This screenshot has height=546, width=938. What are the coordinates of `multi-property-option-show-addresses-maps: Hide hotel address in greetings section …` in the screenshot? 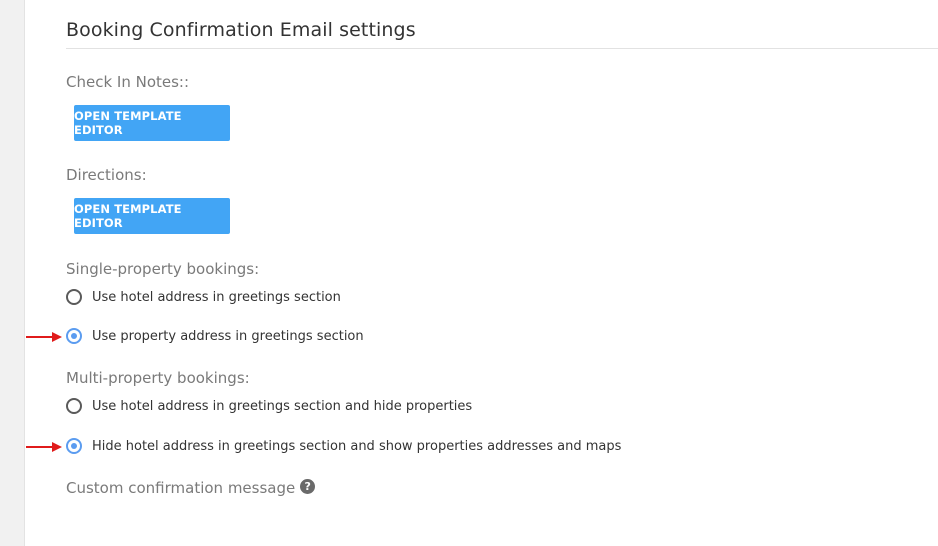 It's located at (343, 446).